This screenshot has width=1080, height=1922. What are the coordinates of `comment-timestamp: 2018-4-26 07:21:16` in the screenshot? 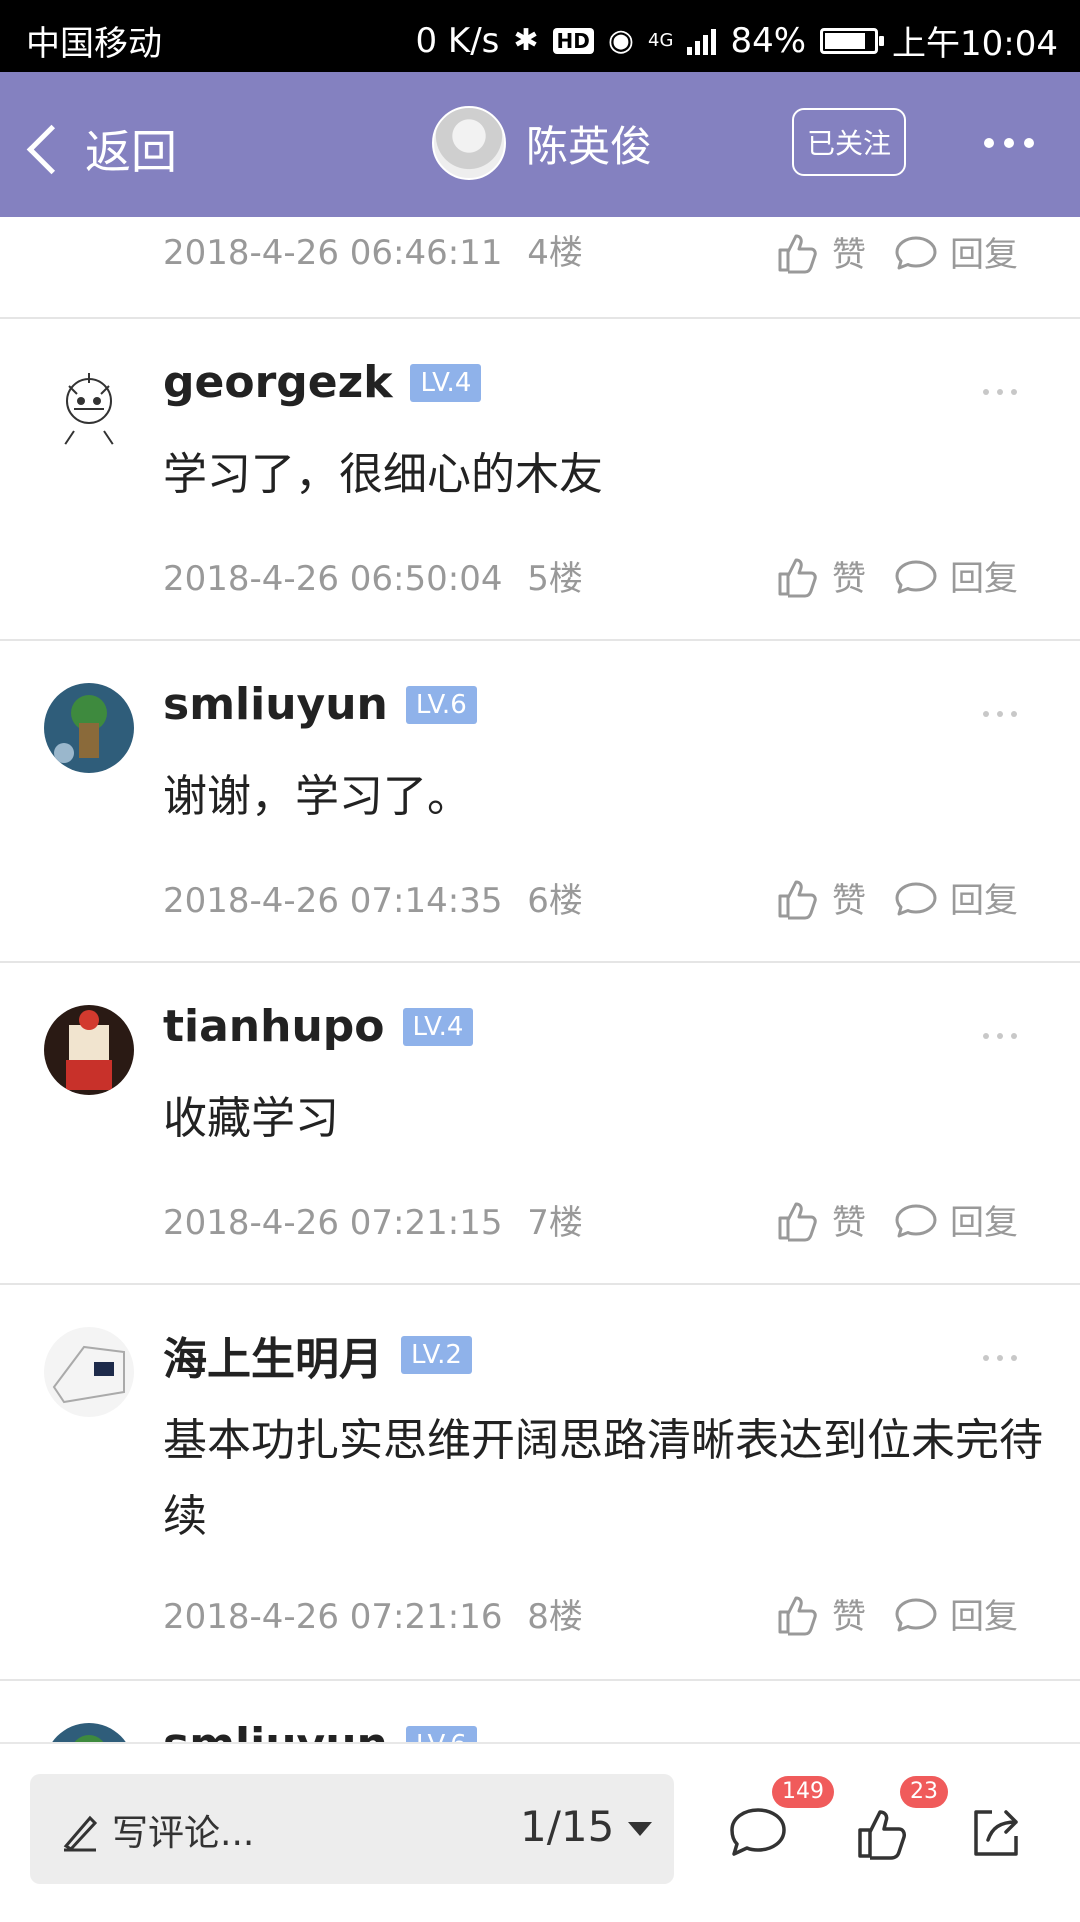 It's located at (333, 1617).